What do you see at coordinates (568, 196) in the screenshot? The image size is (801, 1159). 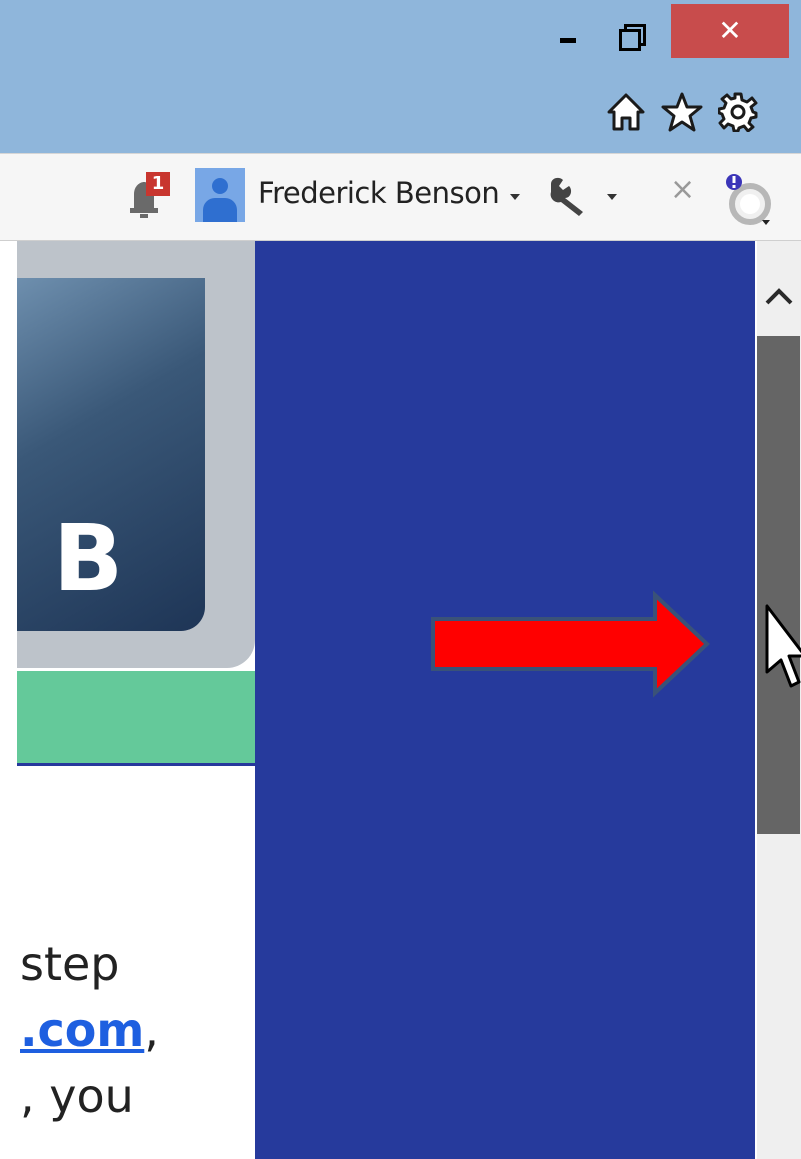 I see `wrench-icon` at bounding box center [568, 196].